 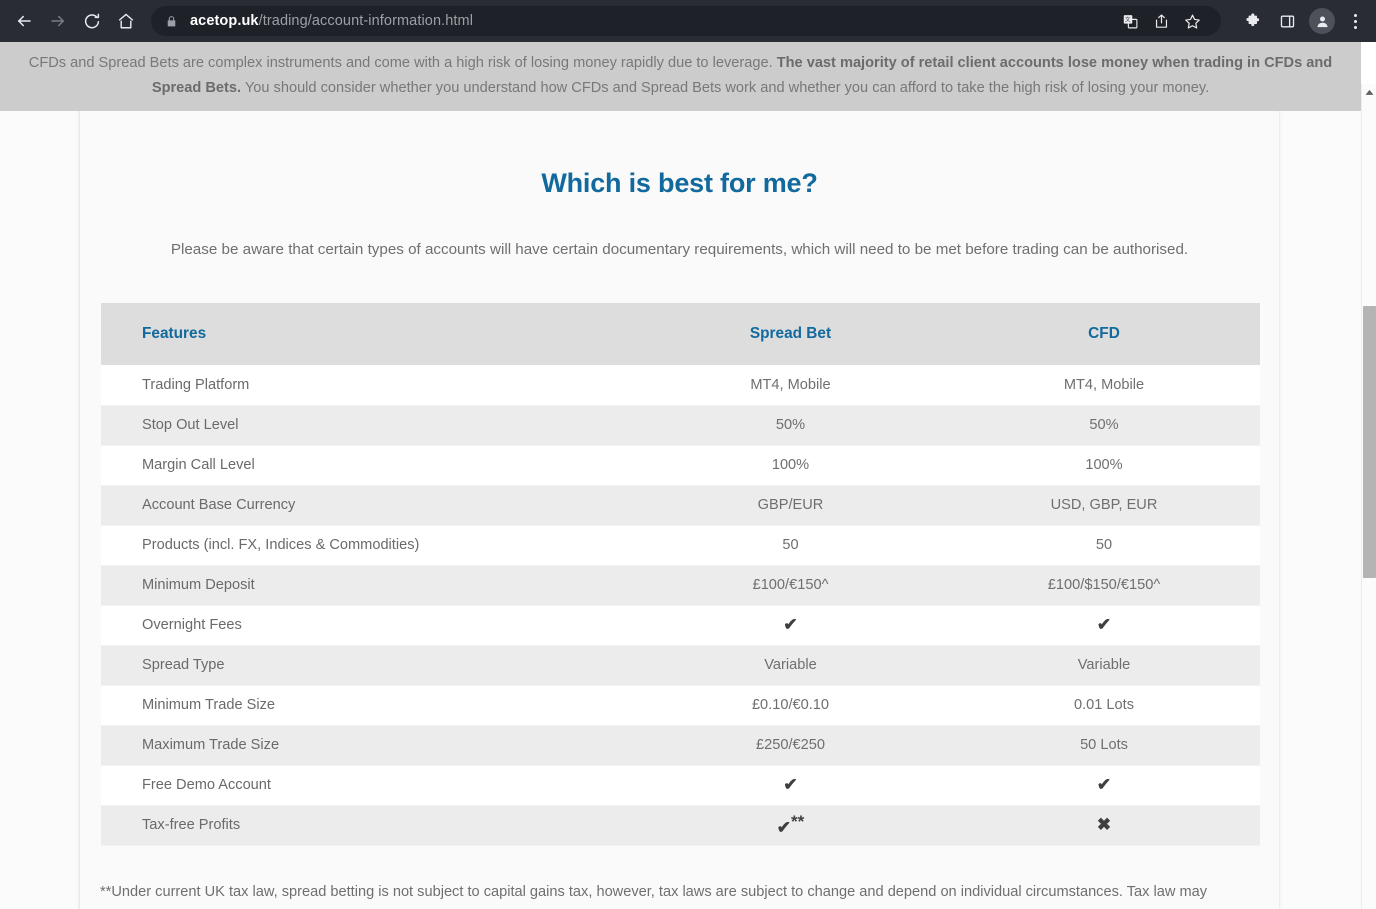 I want to click on cell-cfd: 100%, so click(x=1104, y=465).